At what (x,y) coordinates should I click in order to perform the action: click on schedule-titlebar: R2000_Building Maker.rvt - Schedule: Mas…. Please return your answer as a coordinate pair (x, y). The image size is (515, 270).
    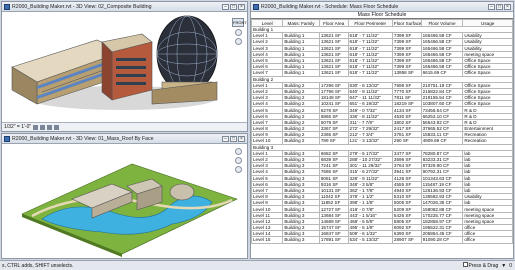
    Looking at the image, I should click on (382, 7).